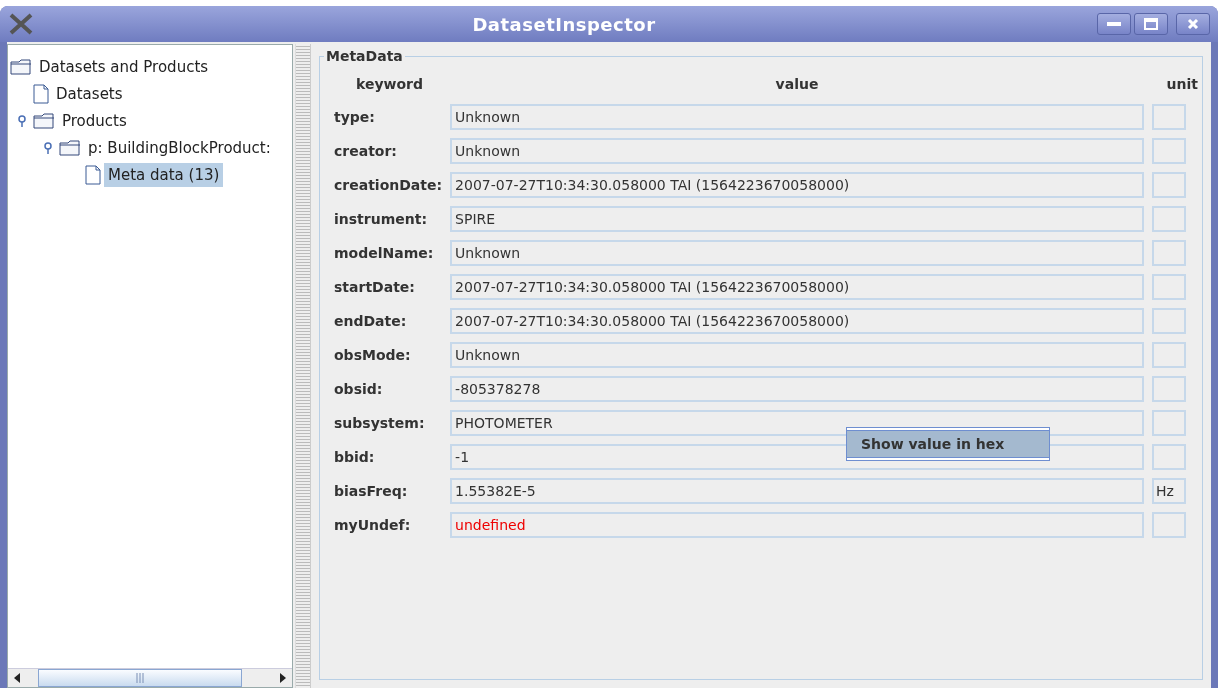 Image resolution: width=1218 pixels, height=688 pixels. I want to click on keyword-label: obsMode:, so click(373, 355).